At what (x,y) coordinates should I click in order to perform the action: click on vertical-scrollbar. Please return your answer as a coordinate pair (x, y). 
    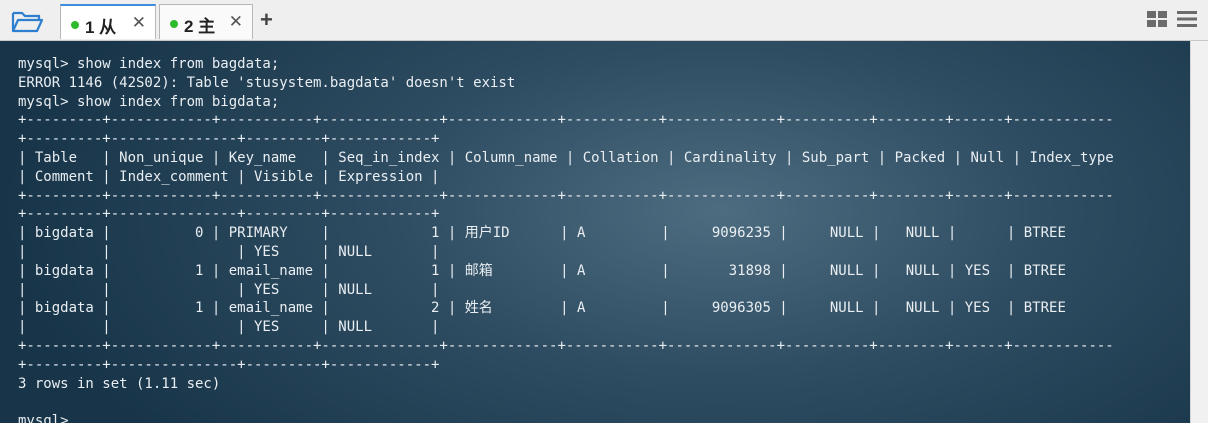
    Looking at the image, I should click on (1199, 232).